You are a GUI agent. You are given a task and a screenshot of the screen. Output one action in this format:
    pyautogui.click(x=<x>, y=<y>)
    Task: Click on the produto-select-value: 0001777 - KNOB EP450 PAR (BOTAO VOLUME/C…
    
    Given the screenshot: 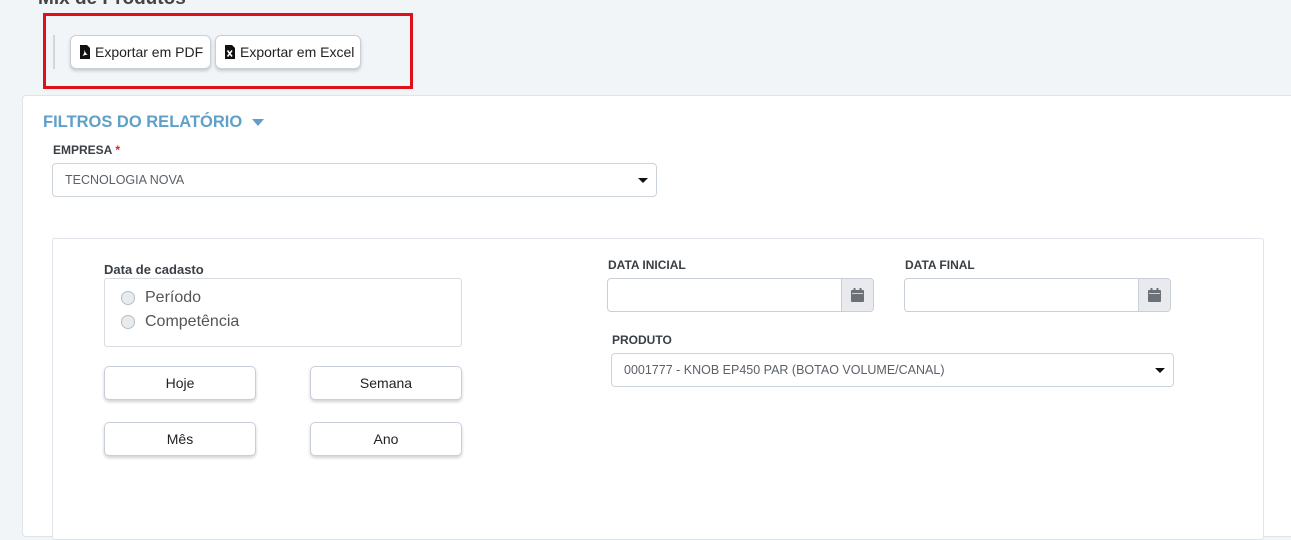 What is the action you would take?
    pyautogui.click(x=784, y=370)
    